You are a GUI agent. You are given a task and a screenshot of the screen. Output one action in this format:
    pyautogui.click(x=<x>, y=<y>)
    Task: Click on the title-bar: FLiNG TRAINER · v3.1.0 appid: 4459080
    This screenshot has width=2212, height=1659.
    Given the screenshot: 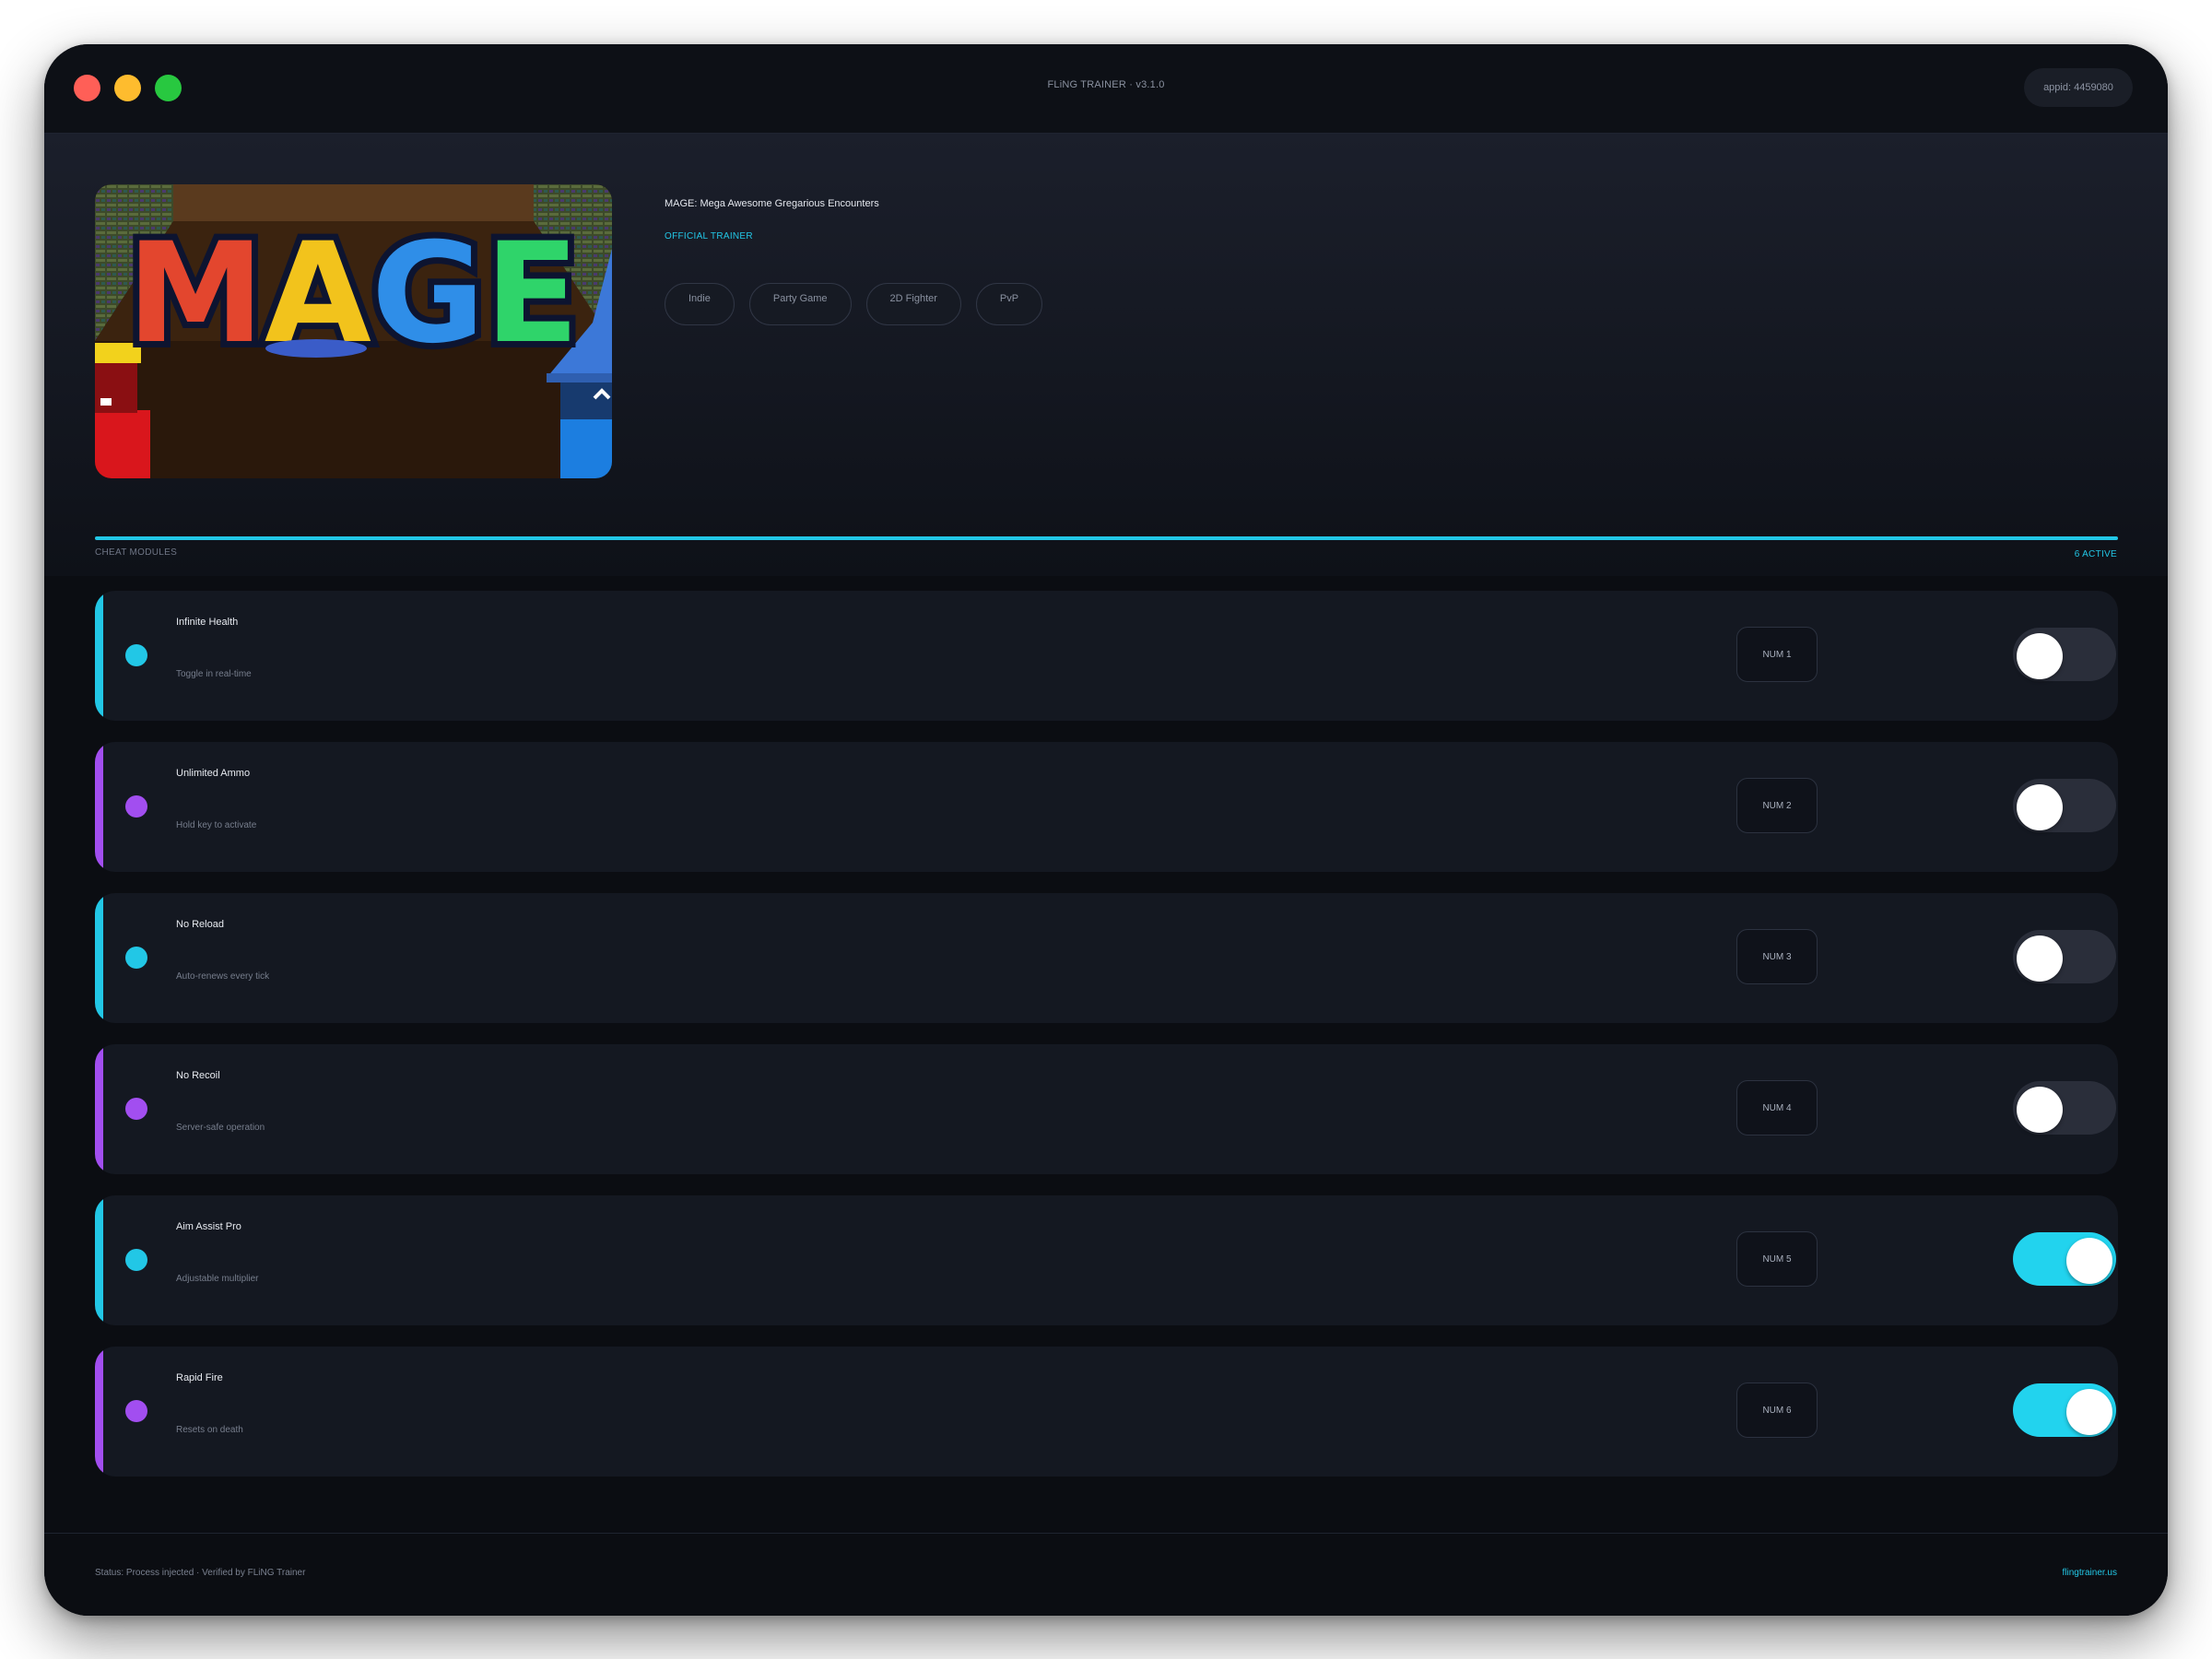 What is the action you would take?
    pyautogui.click(x=1106, y=89)
    